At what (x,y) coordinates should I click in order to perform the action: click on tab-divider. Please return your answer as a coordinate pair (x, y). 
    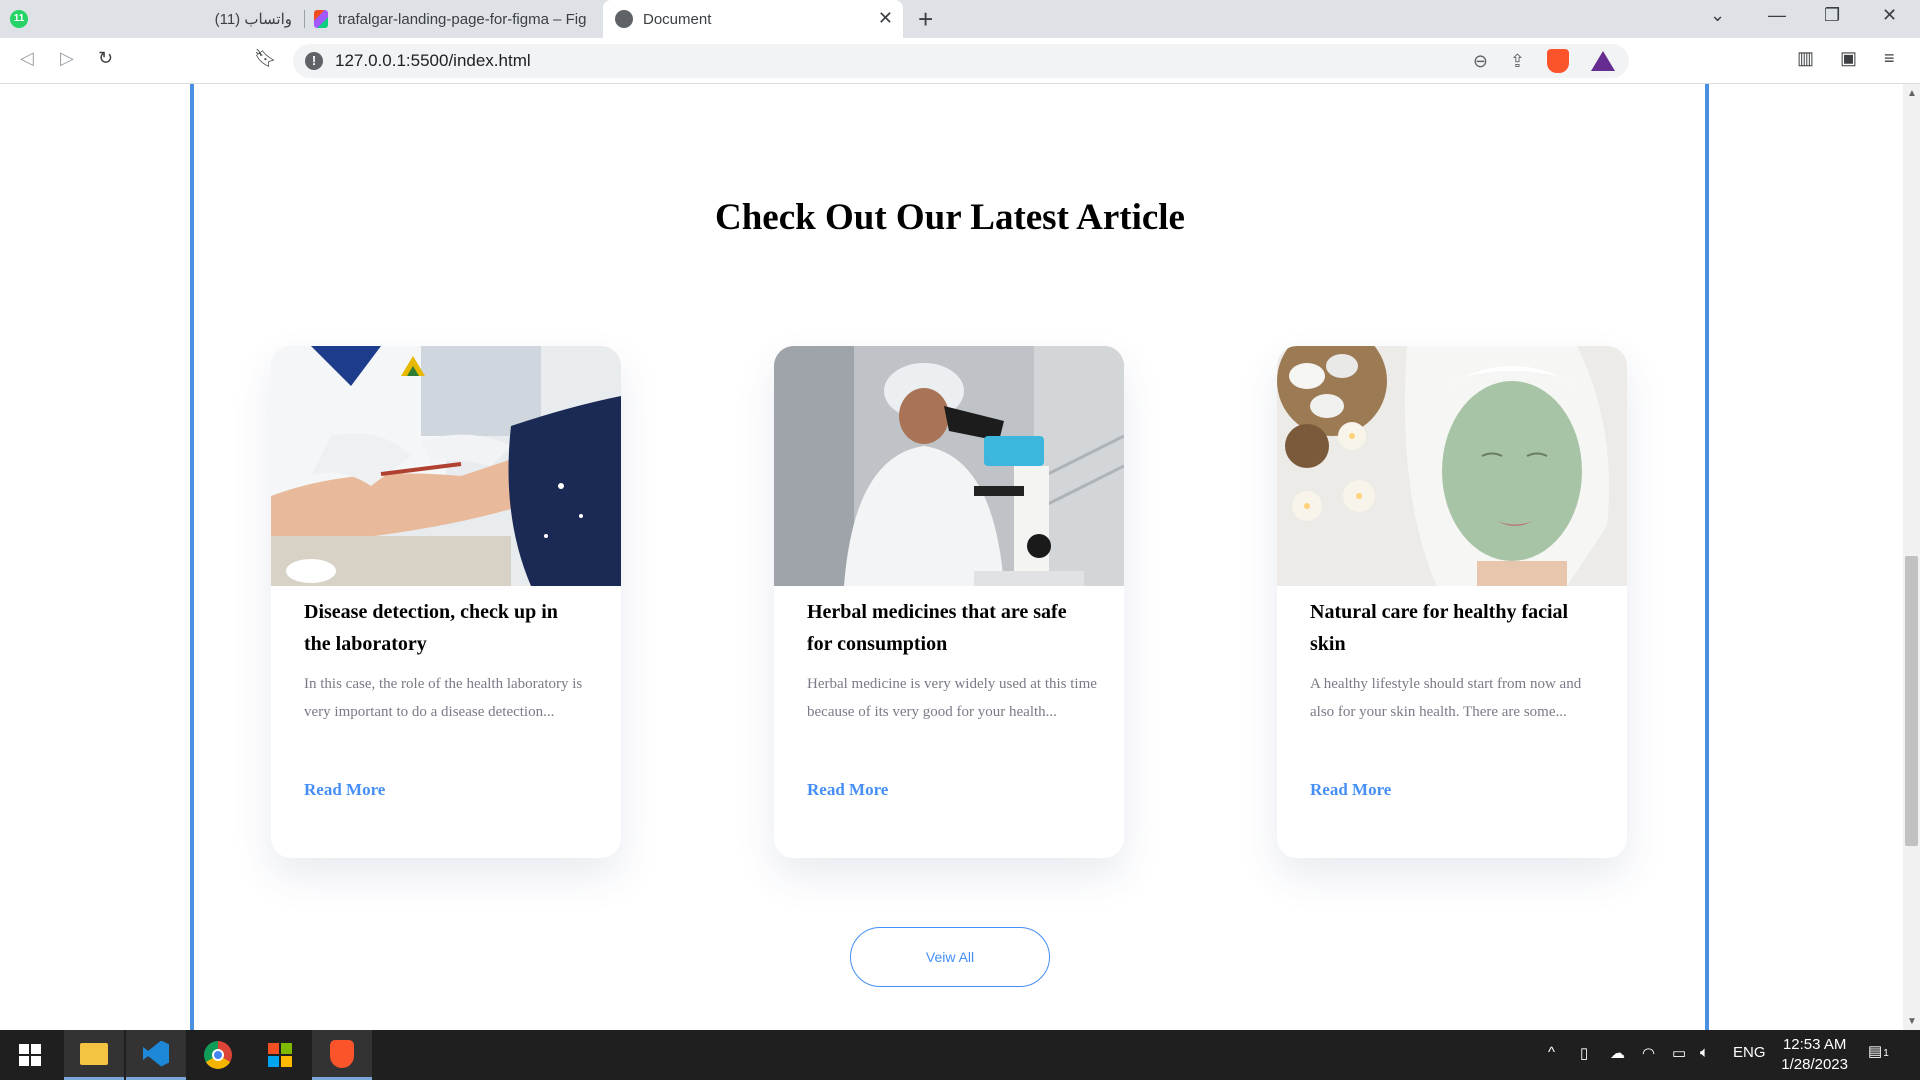
    Looking at the image, I should click on (304, 19).